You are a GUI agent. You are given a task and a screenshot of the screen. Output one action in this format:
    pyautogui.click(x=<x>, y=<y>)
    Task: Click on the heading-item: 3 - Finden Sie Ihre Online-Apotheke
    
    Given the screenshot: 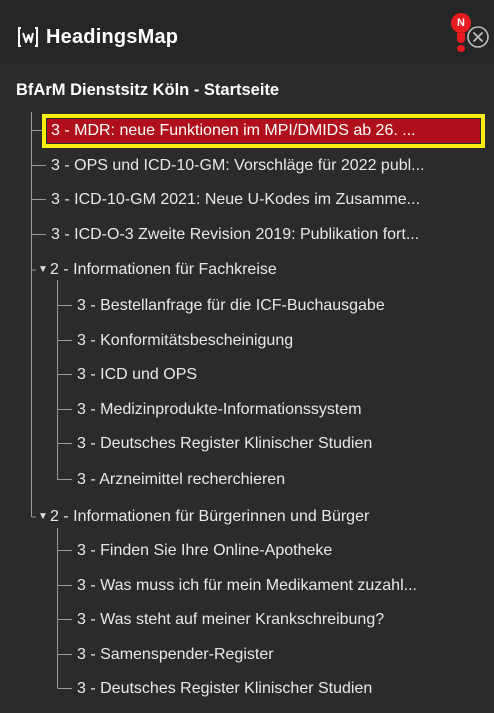 What is the action you would take?
    pyautogui.click(x=279, y=551)
    